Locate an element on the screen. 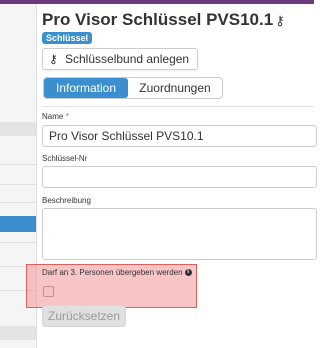  share-permission-text: Darf an 3. Personen übergeben werden is located at coordinates (112, 272).